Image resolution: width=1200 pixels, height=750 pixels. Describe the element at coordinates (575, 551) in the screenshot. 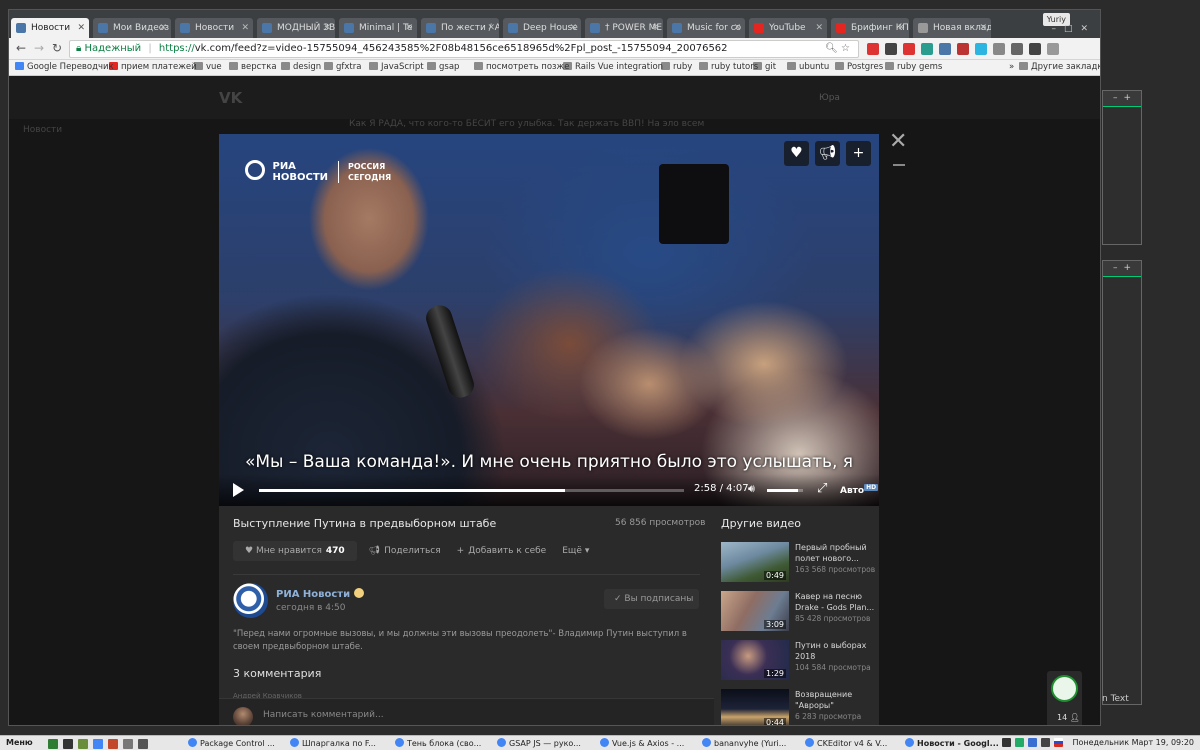

I see `more-button: Ещё ▾` at that location.